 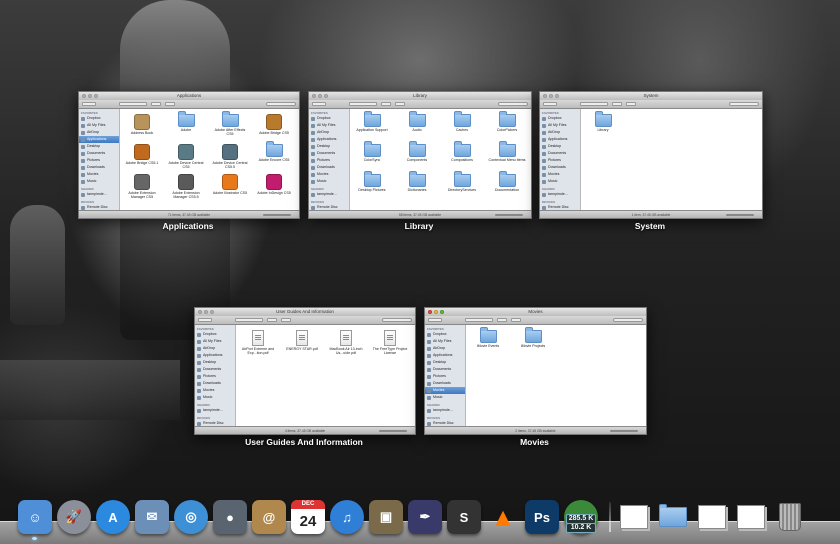 What do you see at coordinates (534, 442) in the screenshot?
I see `caption-movies: Movies` at bounding box center [534, 442].